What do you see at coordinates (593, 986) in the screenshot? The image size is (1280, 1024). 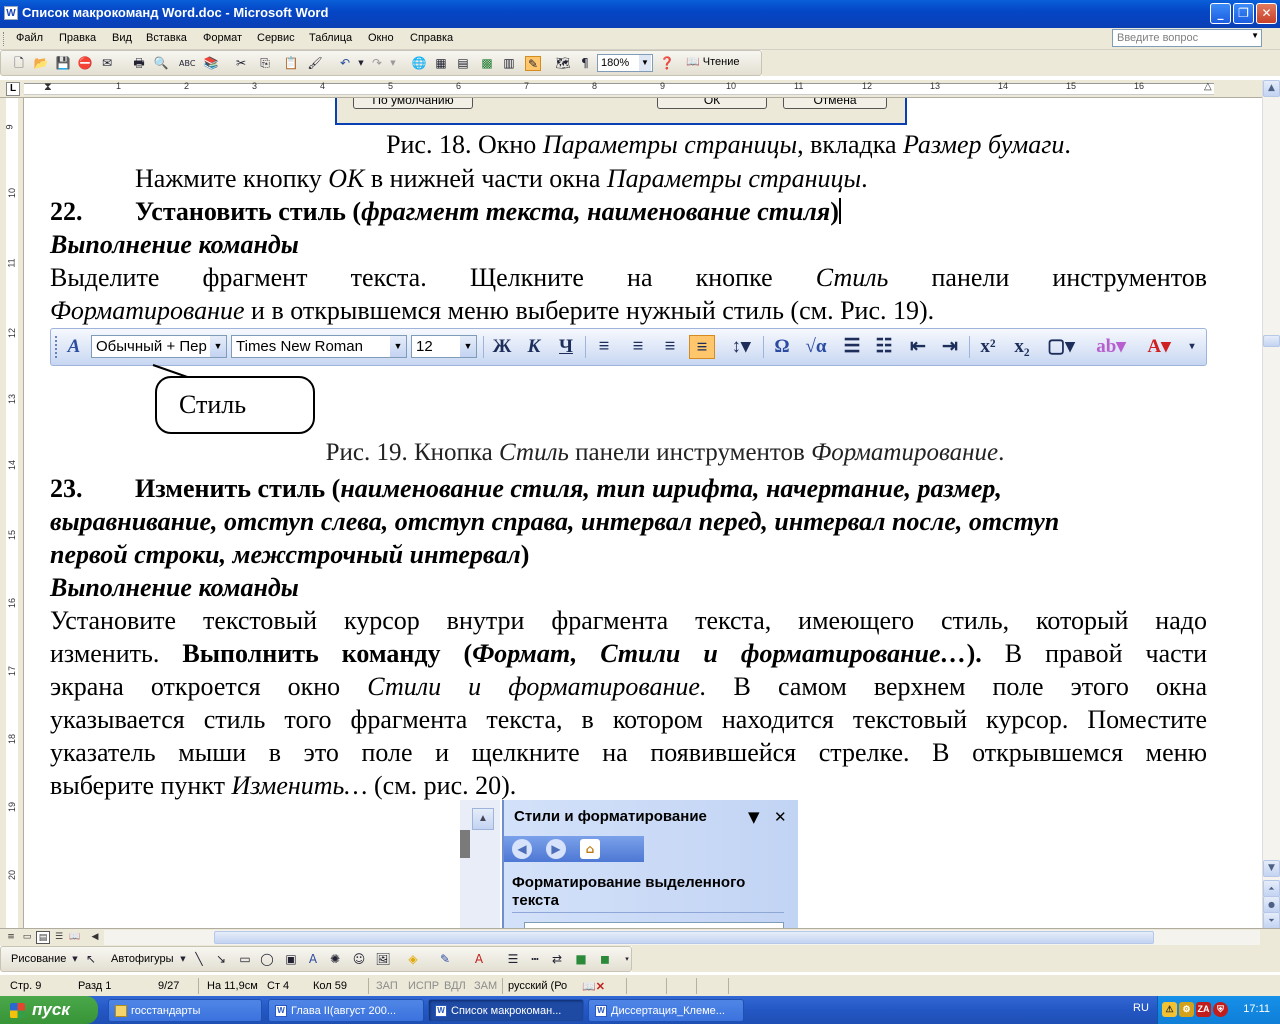 I see `spelling-status-icon: 📖✕` at bounding box center [593, 986].